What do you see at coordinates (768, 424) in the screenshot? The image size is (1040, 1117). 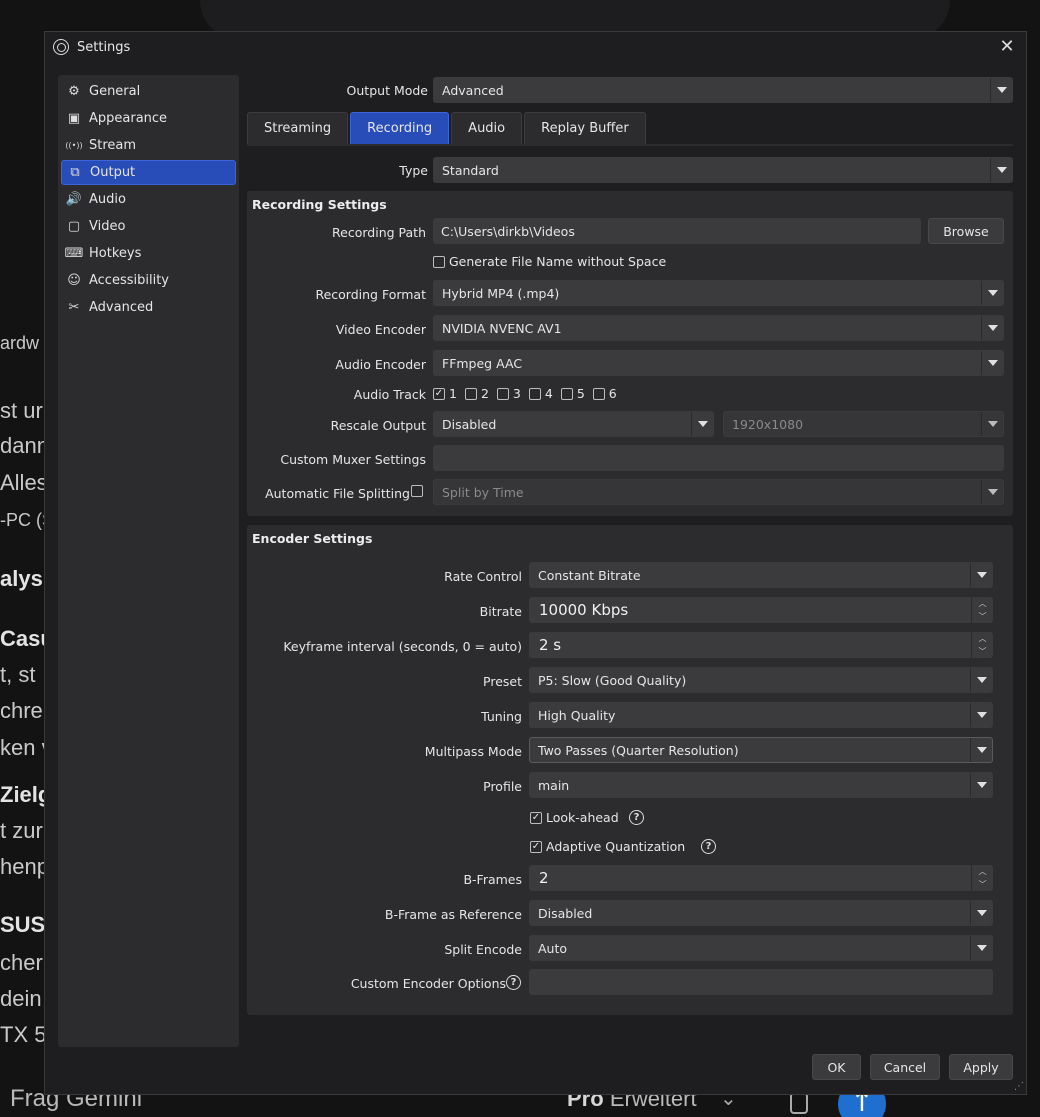 I see `rescale-resolution-value: 1920x1080` at bounding box center [768, 424].